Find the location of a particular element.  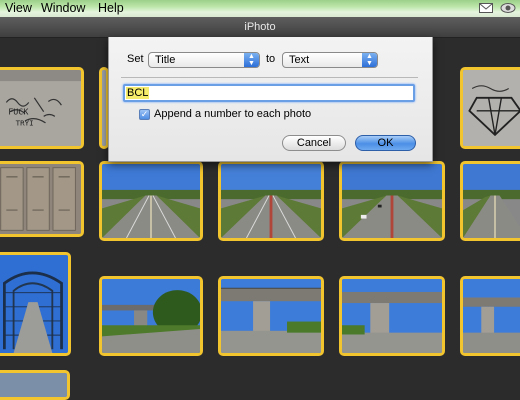

type-popup: Text ▲ ▼ is located at coordinates (330, 60).